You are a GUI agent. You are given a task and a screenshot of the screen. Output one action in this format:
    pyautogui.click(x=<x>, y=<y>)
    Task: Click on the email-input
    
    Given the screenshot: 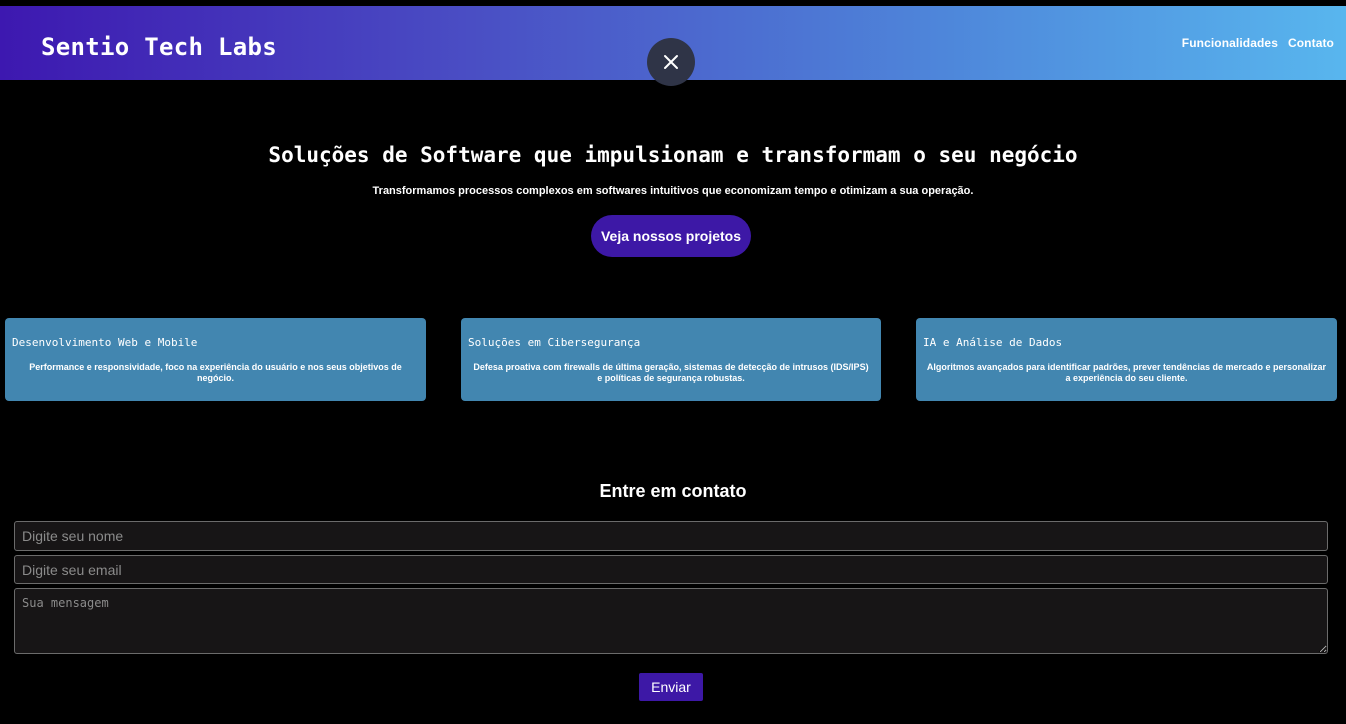 What is the action you would take?
    pyautogui.click(x=671, y=569)
    